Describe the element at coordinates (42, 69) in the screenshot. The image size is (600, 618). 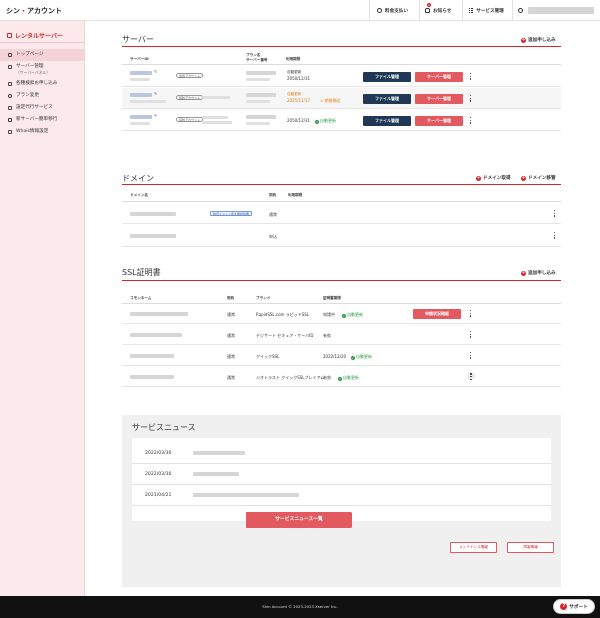
I see `sidebar-item-server-manage: サーバー管理 （サーバーパネル）` at that location.